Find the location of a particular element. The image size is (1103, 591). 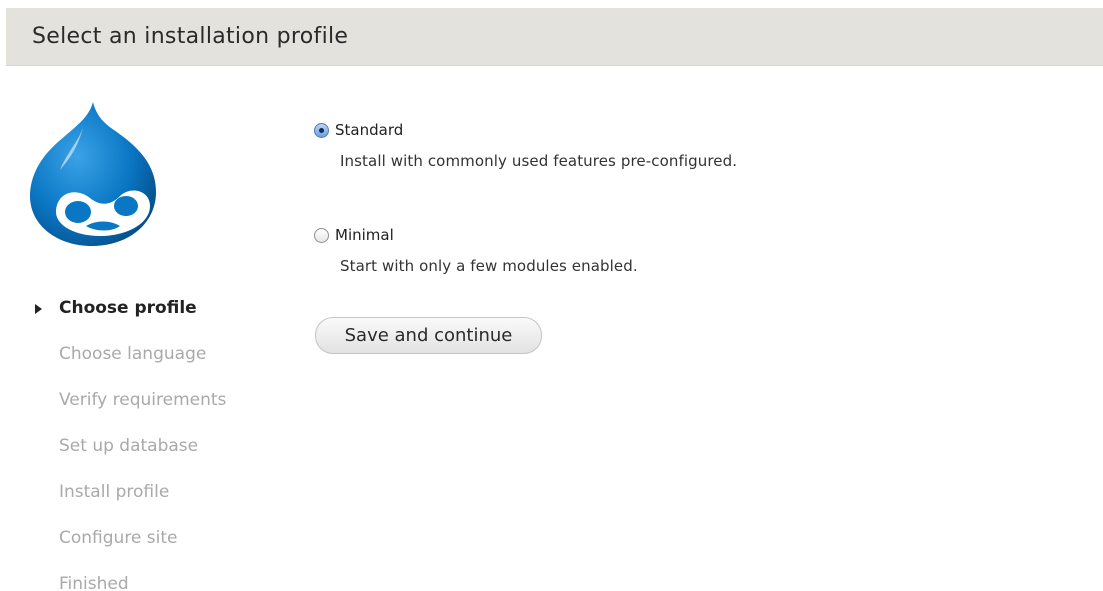

page-title: Select an installation profile is located at coordinates (190, 36).